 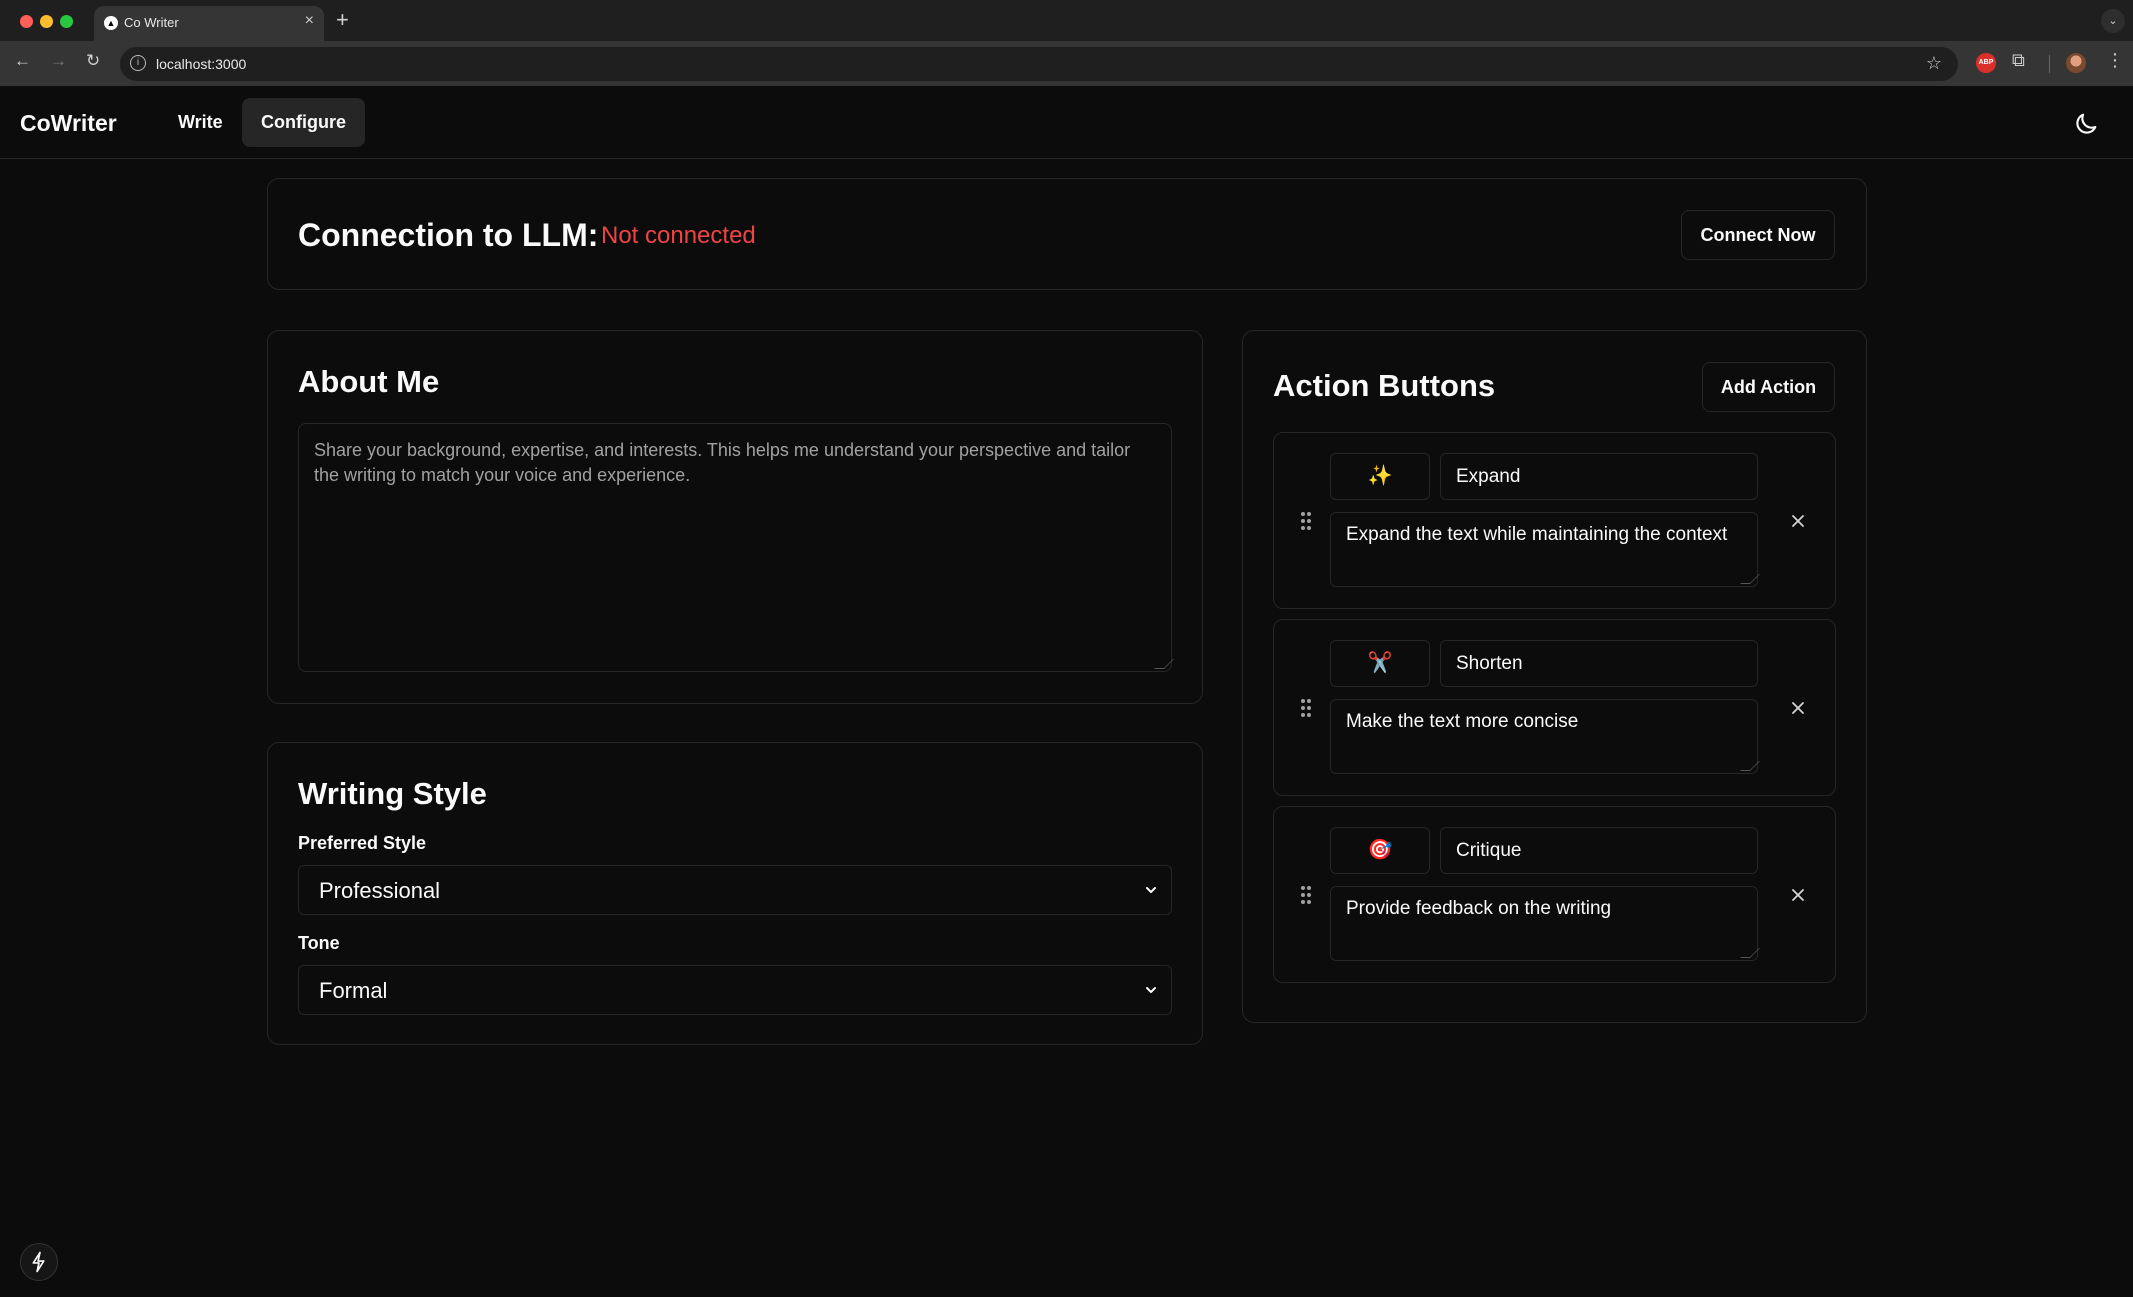 I want to click on nav-write: Write, so click(x=200, y=122).